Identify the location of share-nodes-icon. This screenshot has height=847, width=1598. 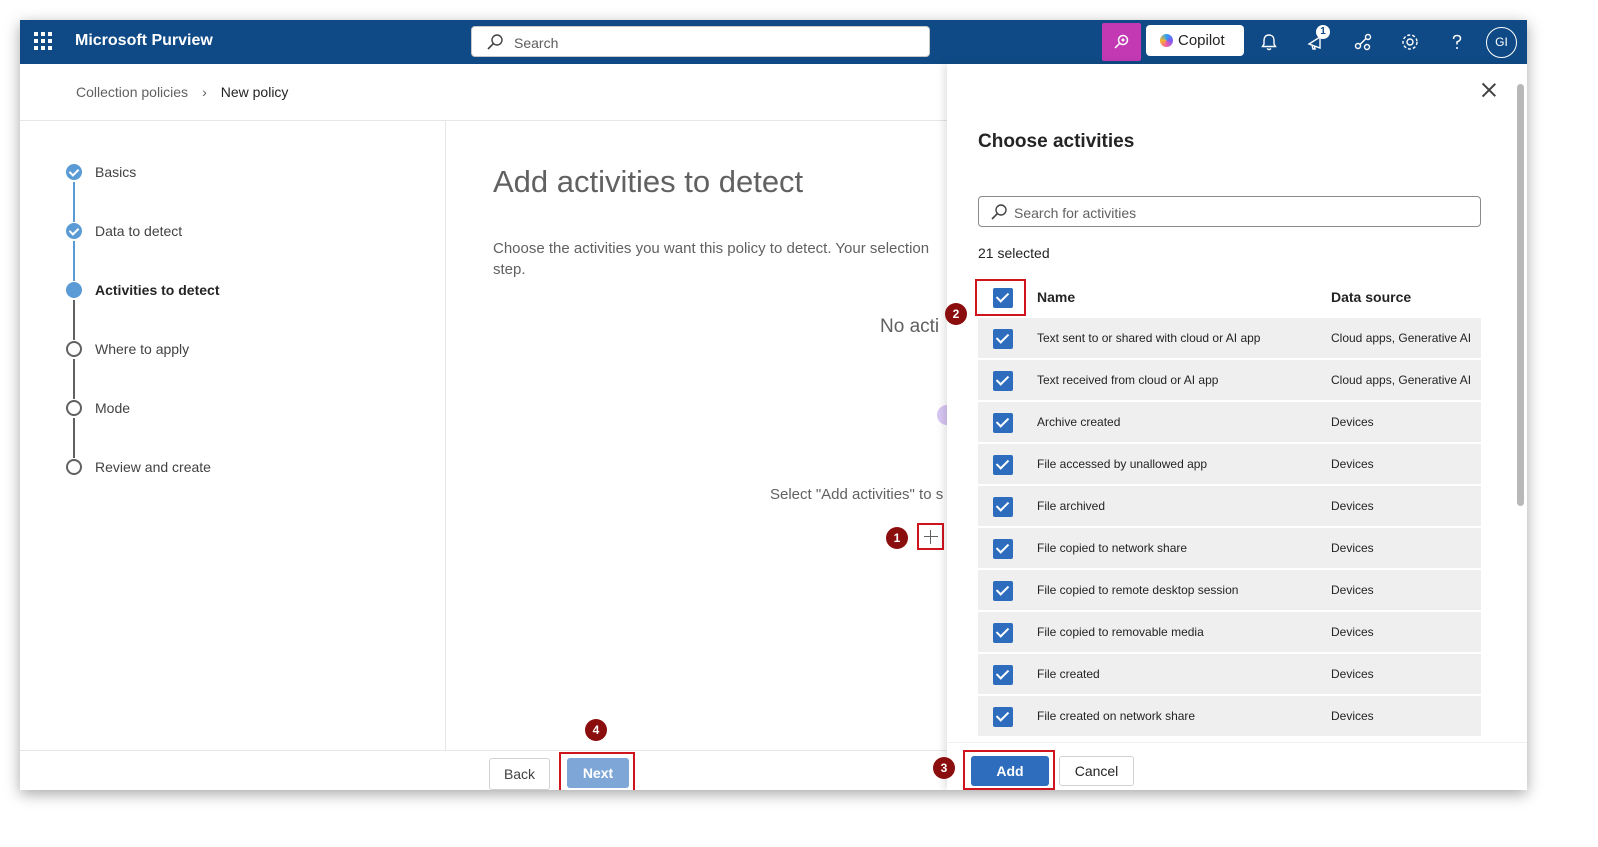
(1363, 42).